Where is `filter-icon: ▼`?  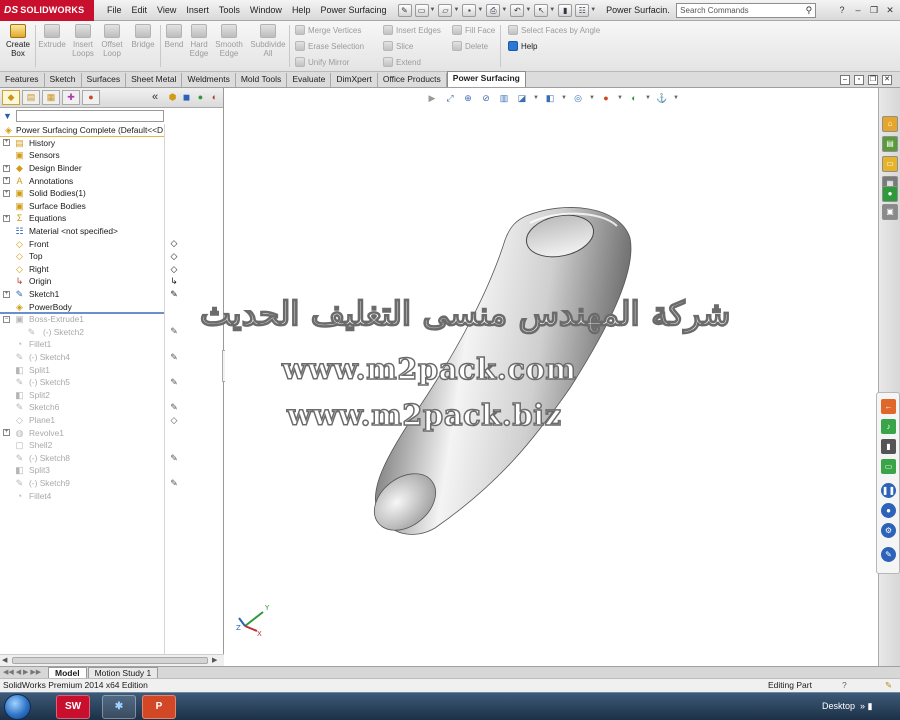
filter-icon: ▼ is located at coordinates (7, 116).